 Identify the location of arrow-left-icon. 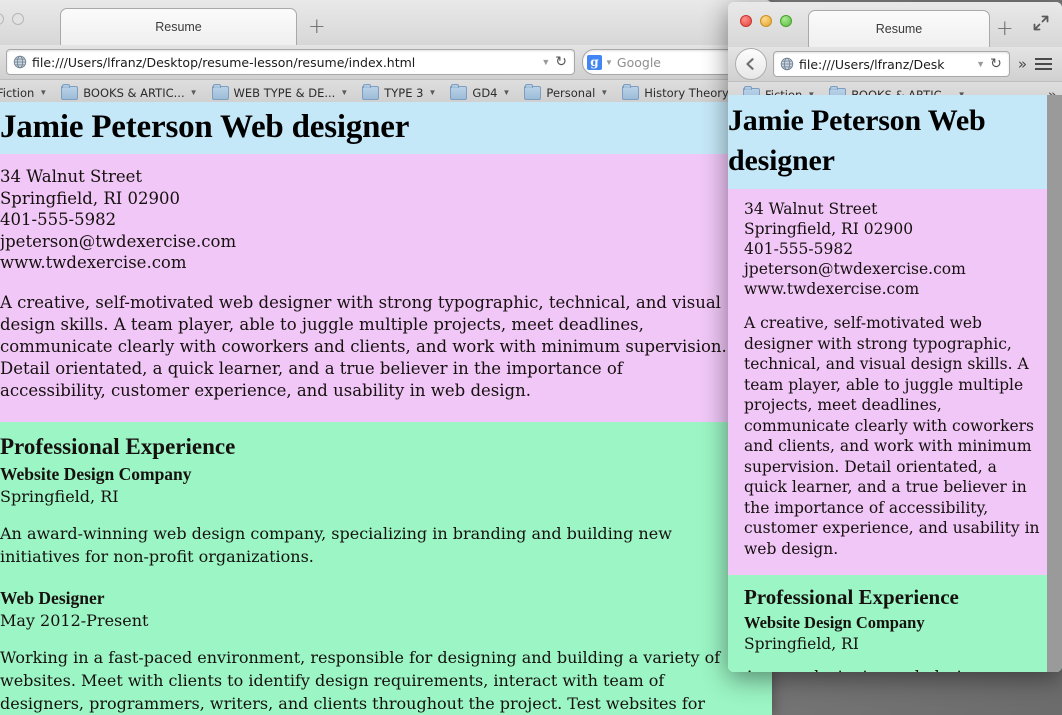
(750, 64).